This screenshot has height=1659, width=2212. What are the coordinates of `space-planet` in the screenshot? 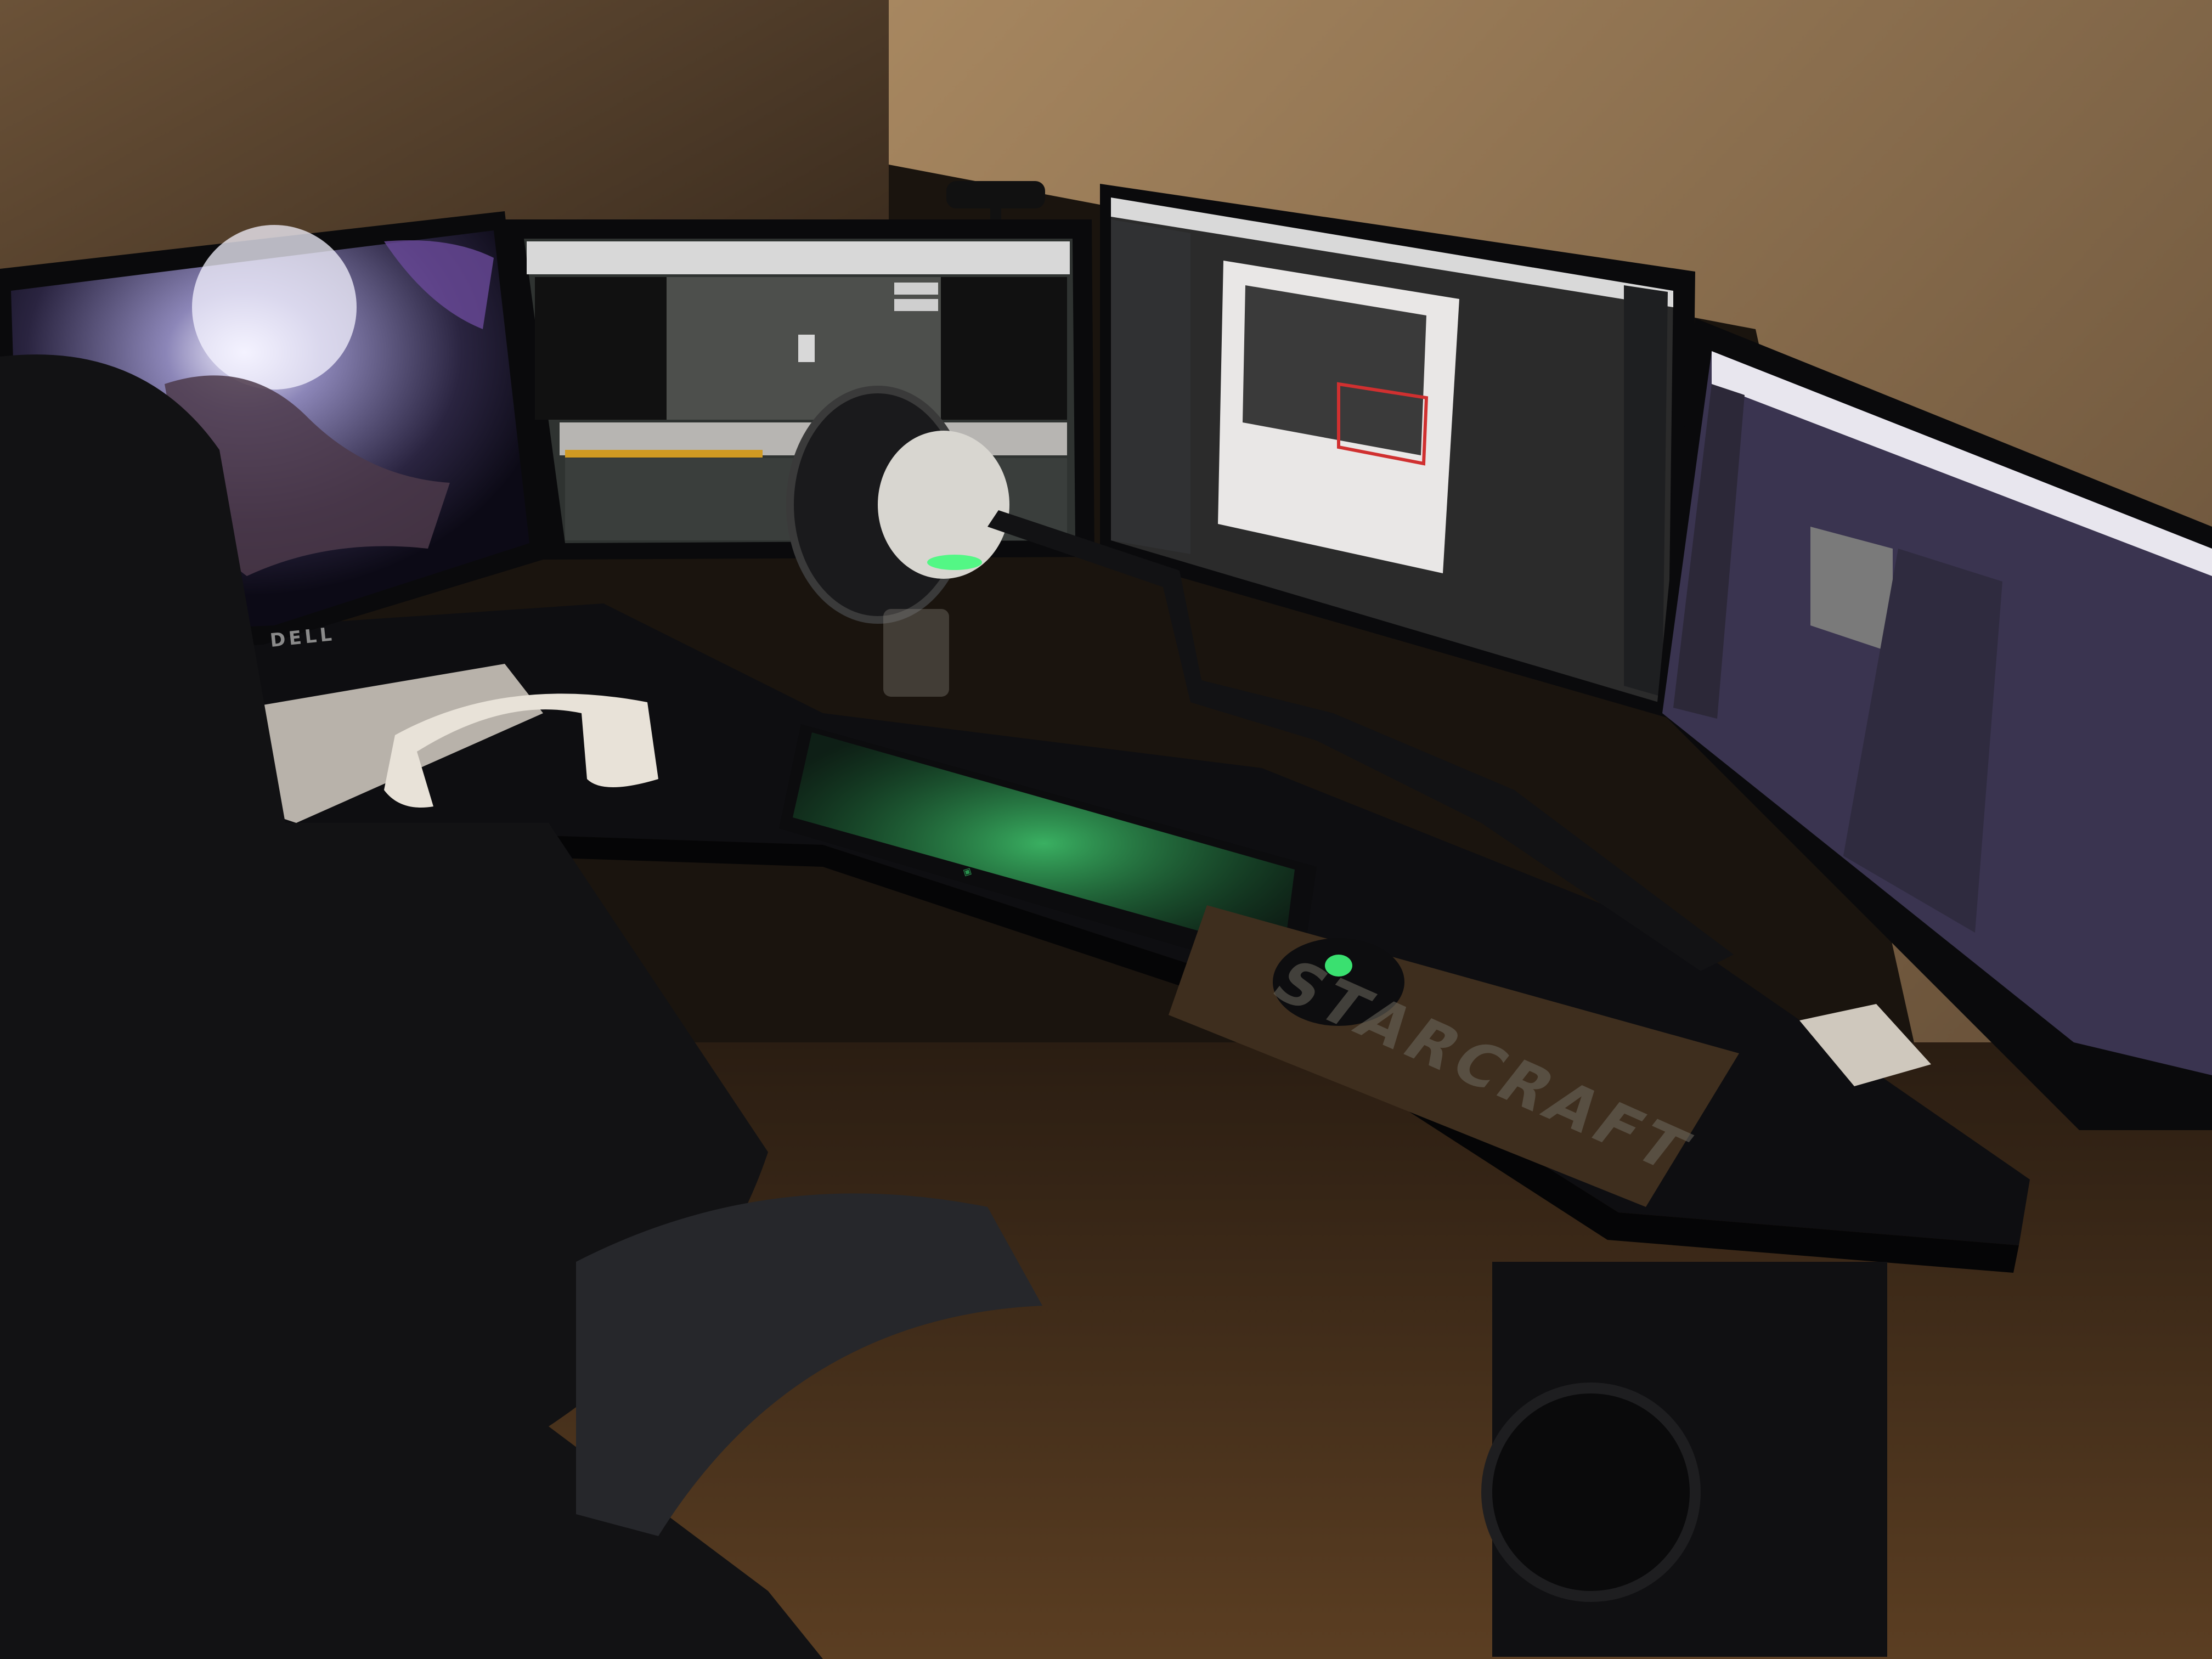 It's located at (274, 307).